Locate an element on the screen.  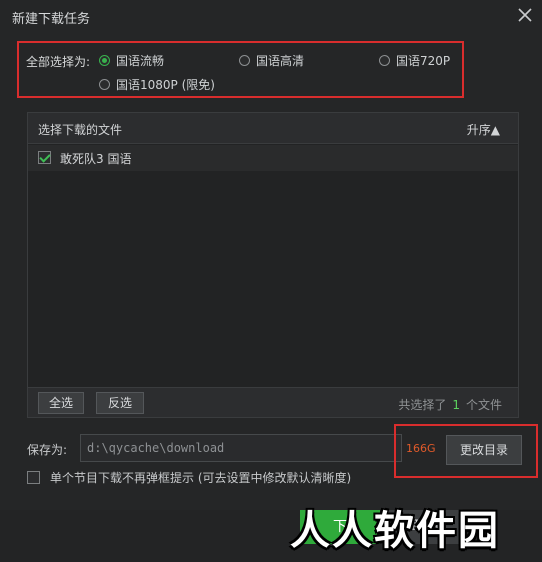
directory-box: 166G 更改目录 is located at coordinates (466, 451).